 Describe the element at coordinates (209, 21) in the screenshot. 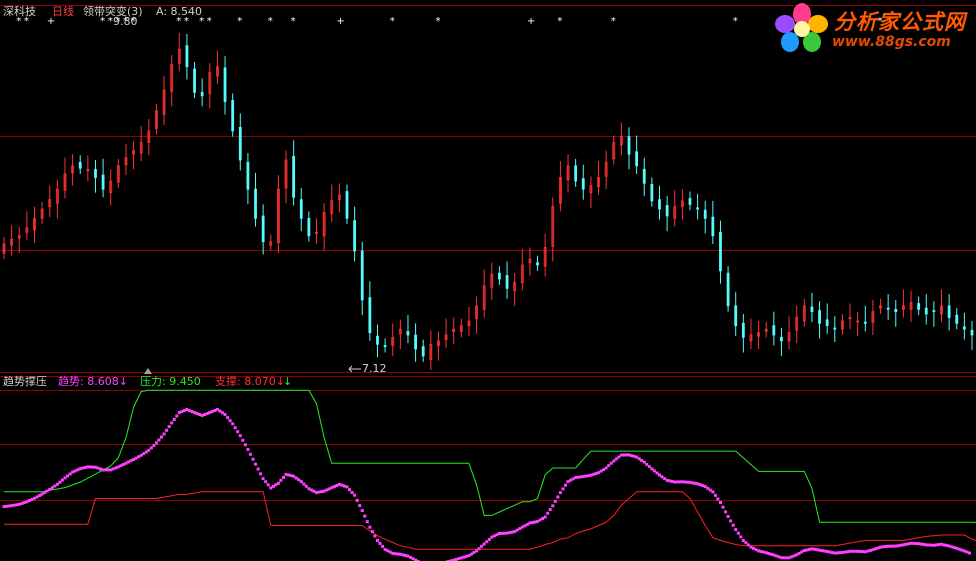

I see `signal-star-icon: *` at that location.